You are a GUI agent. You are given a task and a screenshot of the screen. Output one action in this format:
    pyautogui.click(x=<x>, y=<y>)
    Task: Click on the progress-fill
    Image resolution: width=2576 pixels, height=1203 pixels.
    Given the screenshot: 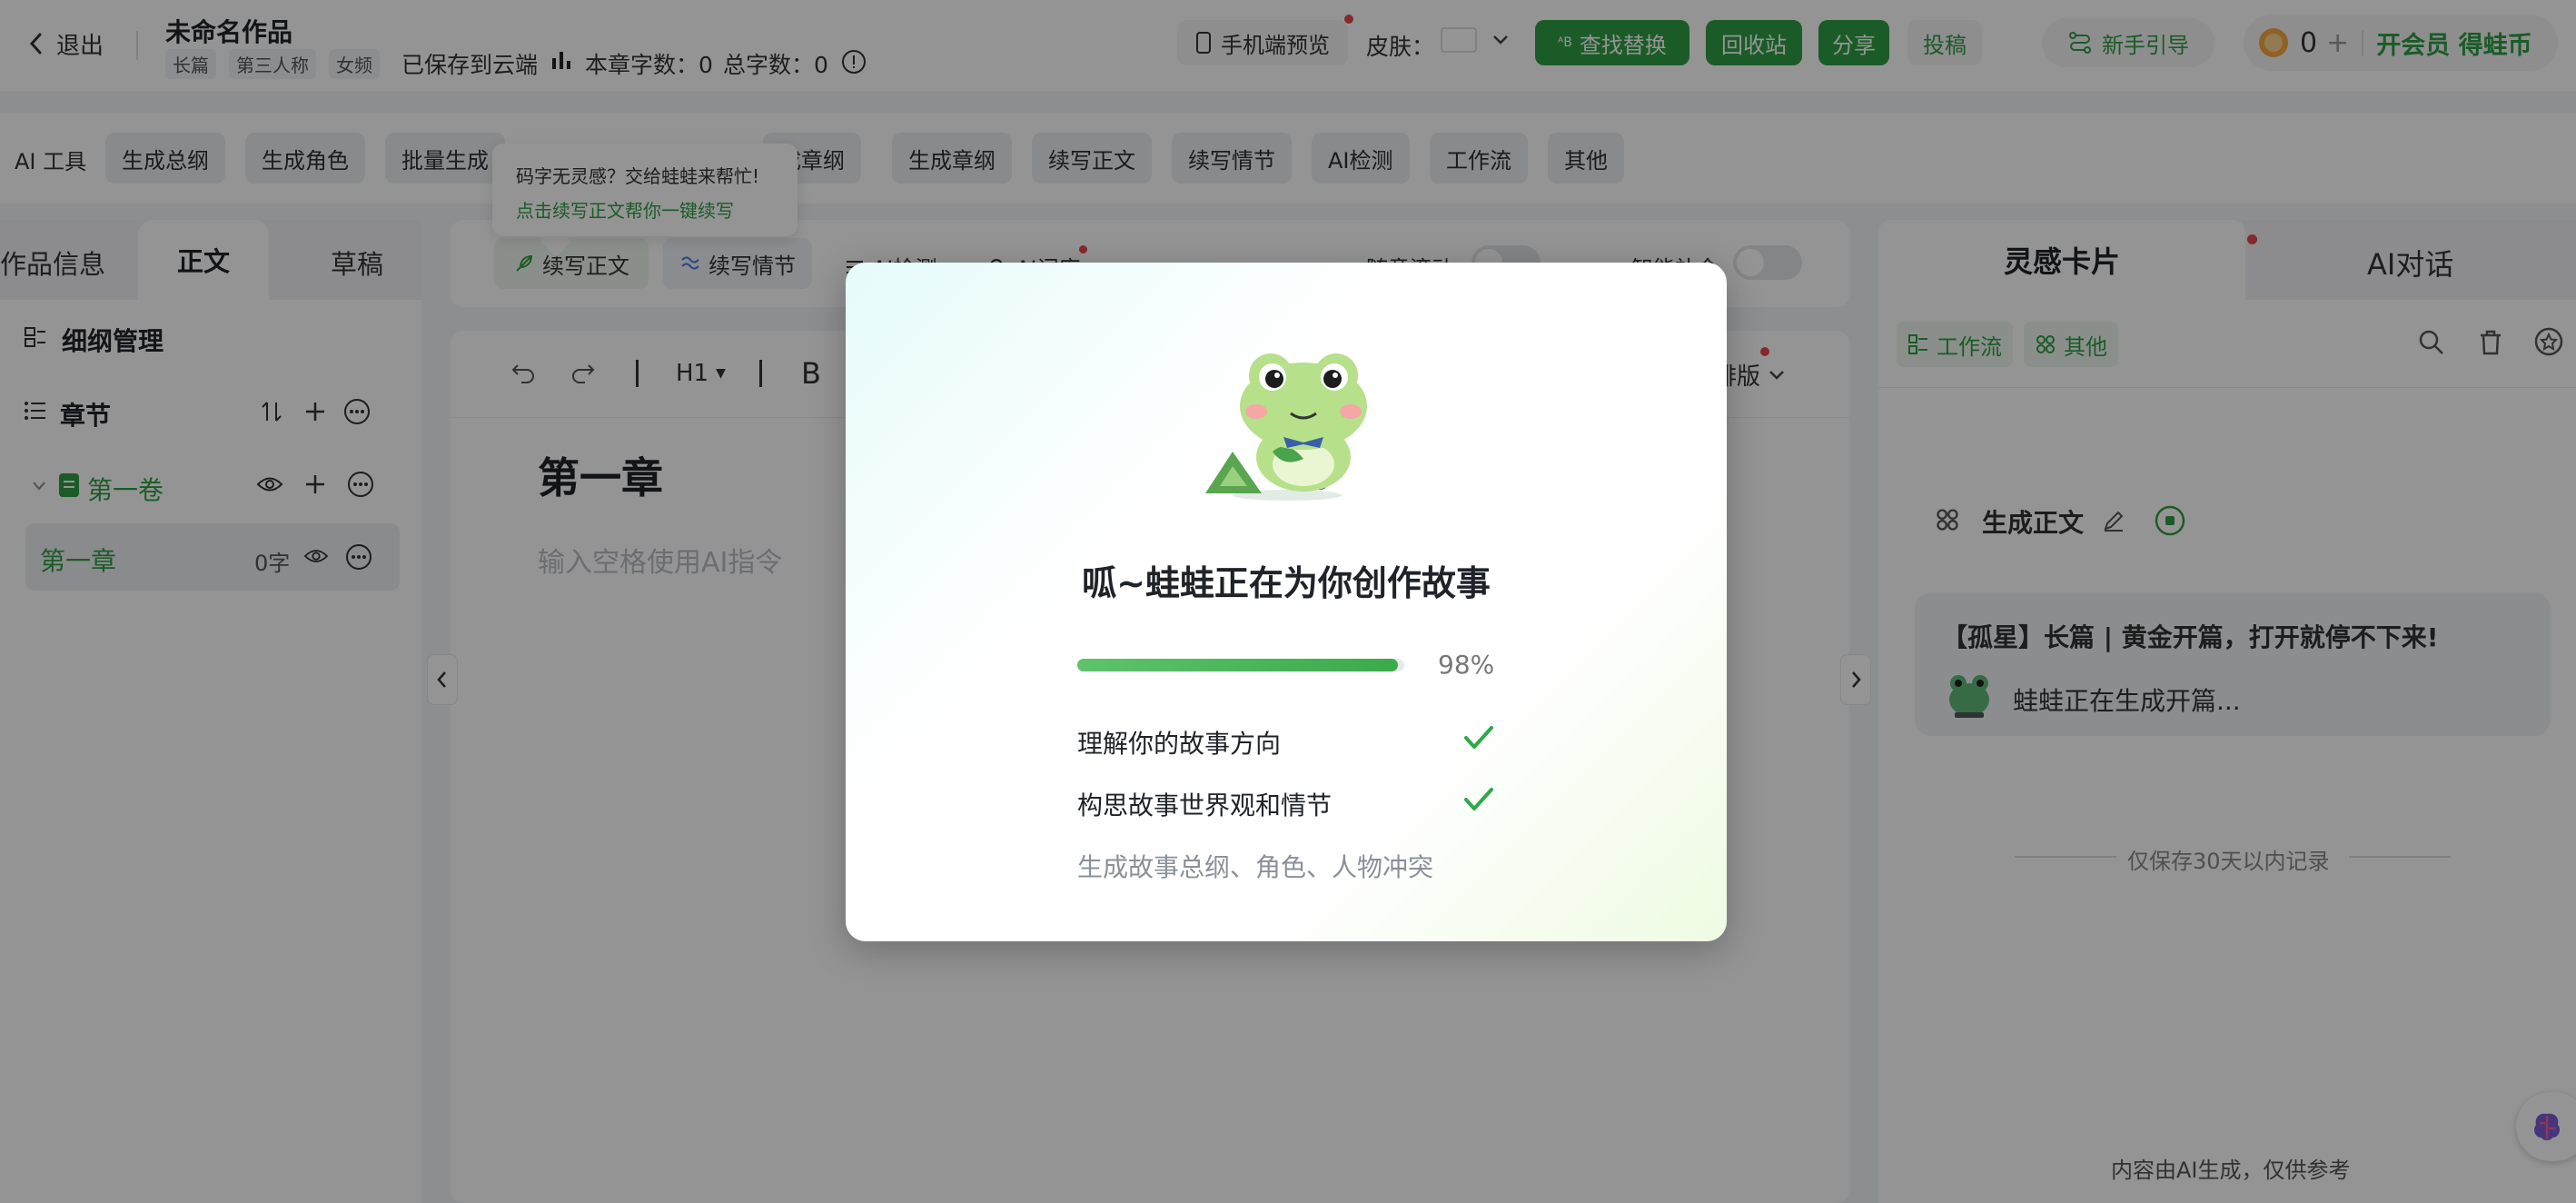 What is the action you would take?
    pyautogui.click(x=1237, y=665)
    